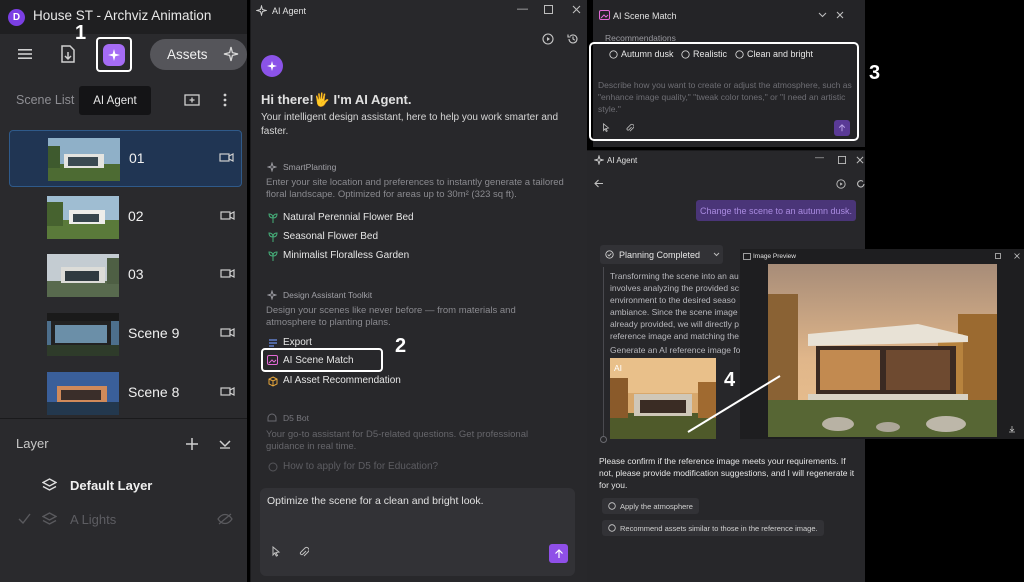 The width and height of the screenshot is (1024, 582). Describe the element at coordinates (125, 217) in the screenshot. I see `scene-item-02: 02` at that location.